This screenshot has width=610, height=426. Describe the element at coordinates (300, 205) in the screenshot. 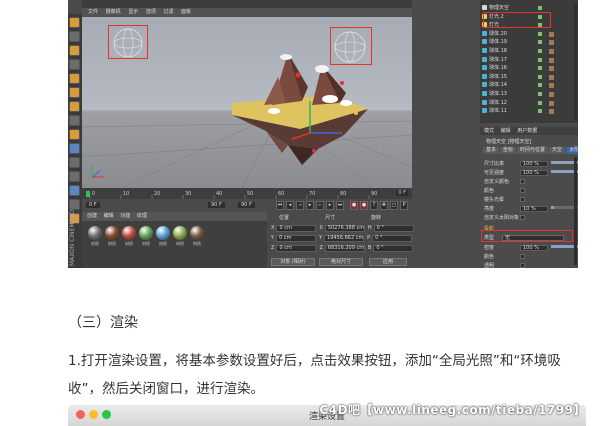

I see `prev-frame-button: ◃` at that location.